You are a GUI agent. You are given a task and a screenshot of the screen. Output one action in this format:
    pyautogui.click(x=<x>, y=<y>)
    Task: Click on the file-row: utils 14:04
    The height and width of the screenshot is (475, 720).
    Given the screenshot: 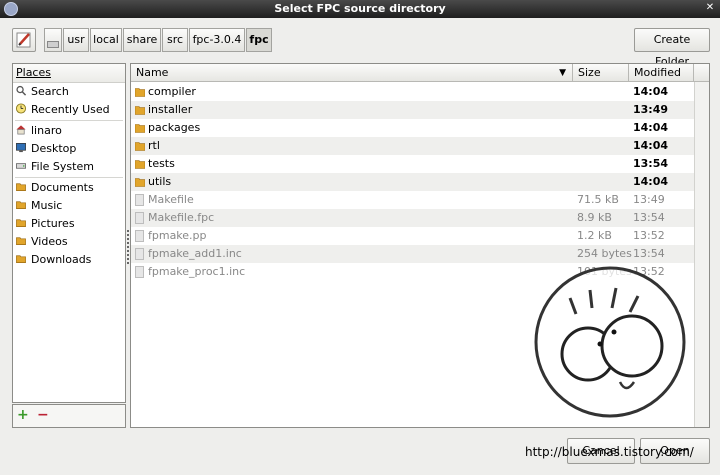 What is the action you would take?
    pyautogui.click(x=412, y=182)
    